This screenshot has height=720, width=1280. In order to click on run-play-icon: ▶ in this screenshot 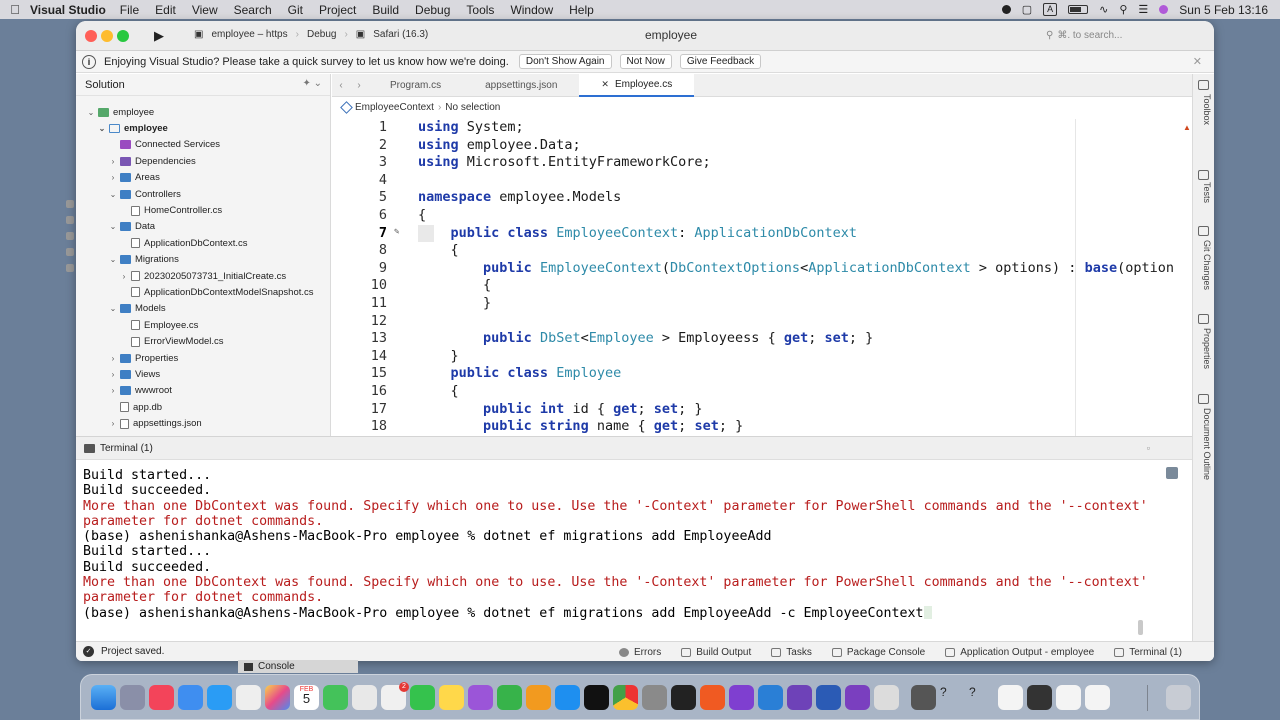, I will do `click(159, 36)`.